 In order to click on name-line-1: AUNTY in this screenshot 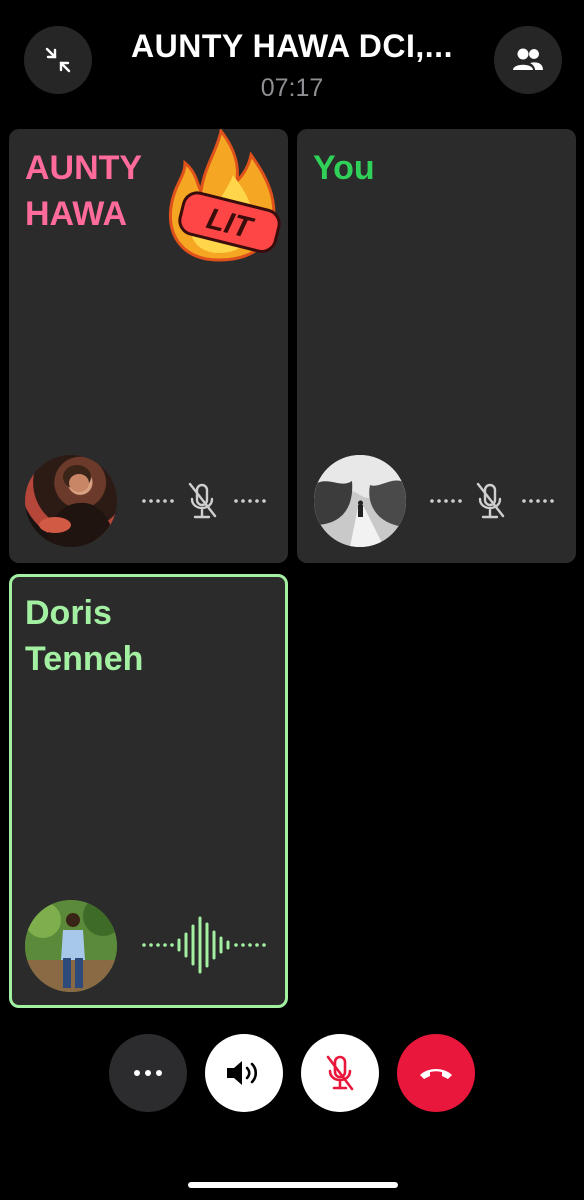, I will do `click(84, 168)`.